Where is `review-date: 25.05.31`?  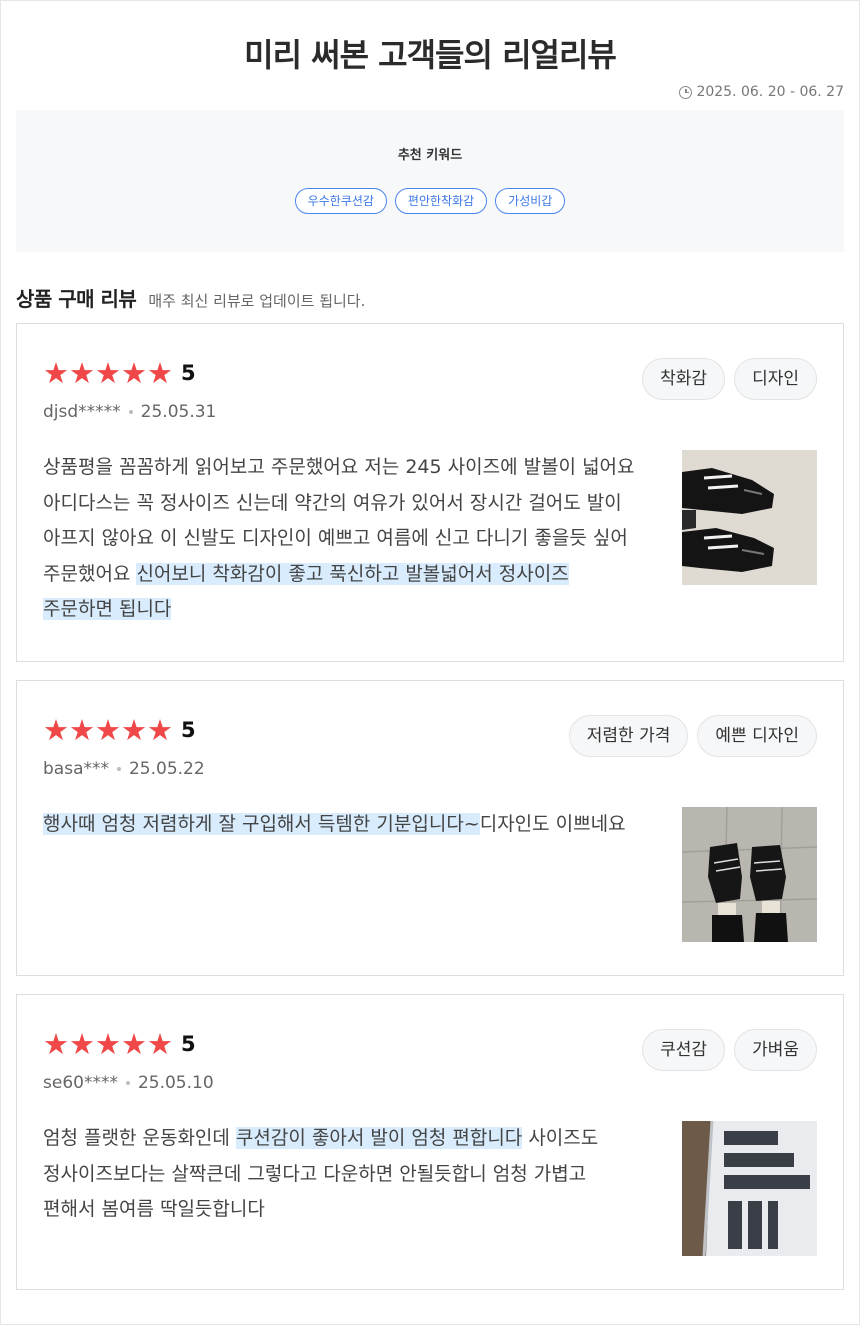
review-date: 25.05.31 is located at coordinates (178, 412).